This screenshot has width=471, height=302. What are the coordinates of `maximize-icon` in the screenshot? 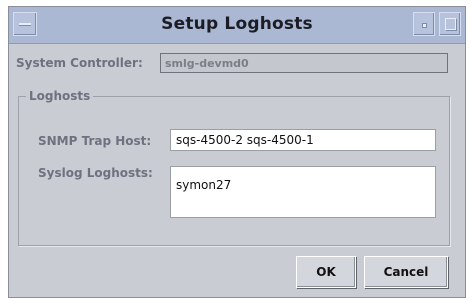 It's located at (450, 24).